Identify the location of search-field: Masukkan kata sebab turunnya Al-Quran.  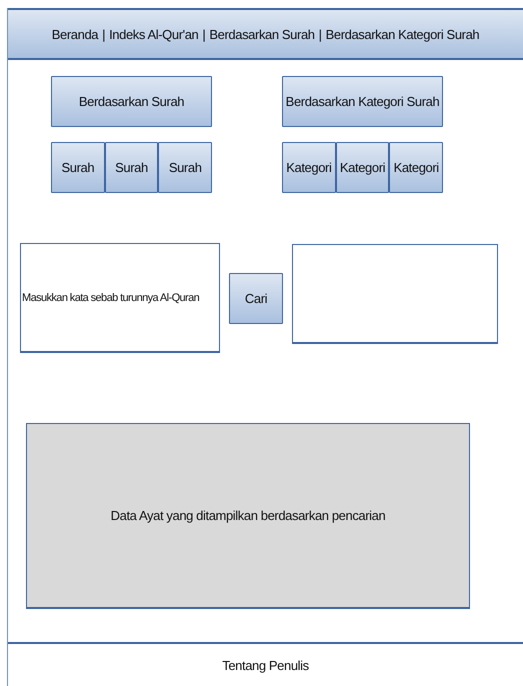
(120, 298).